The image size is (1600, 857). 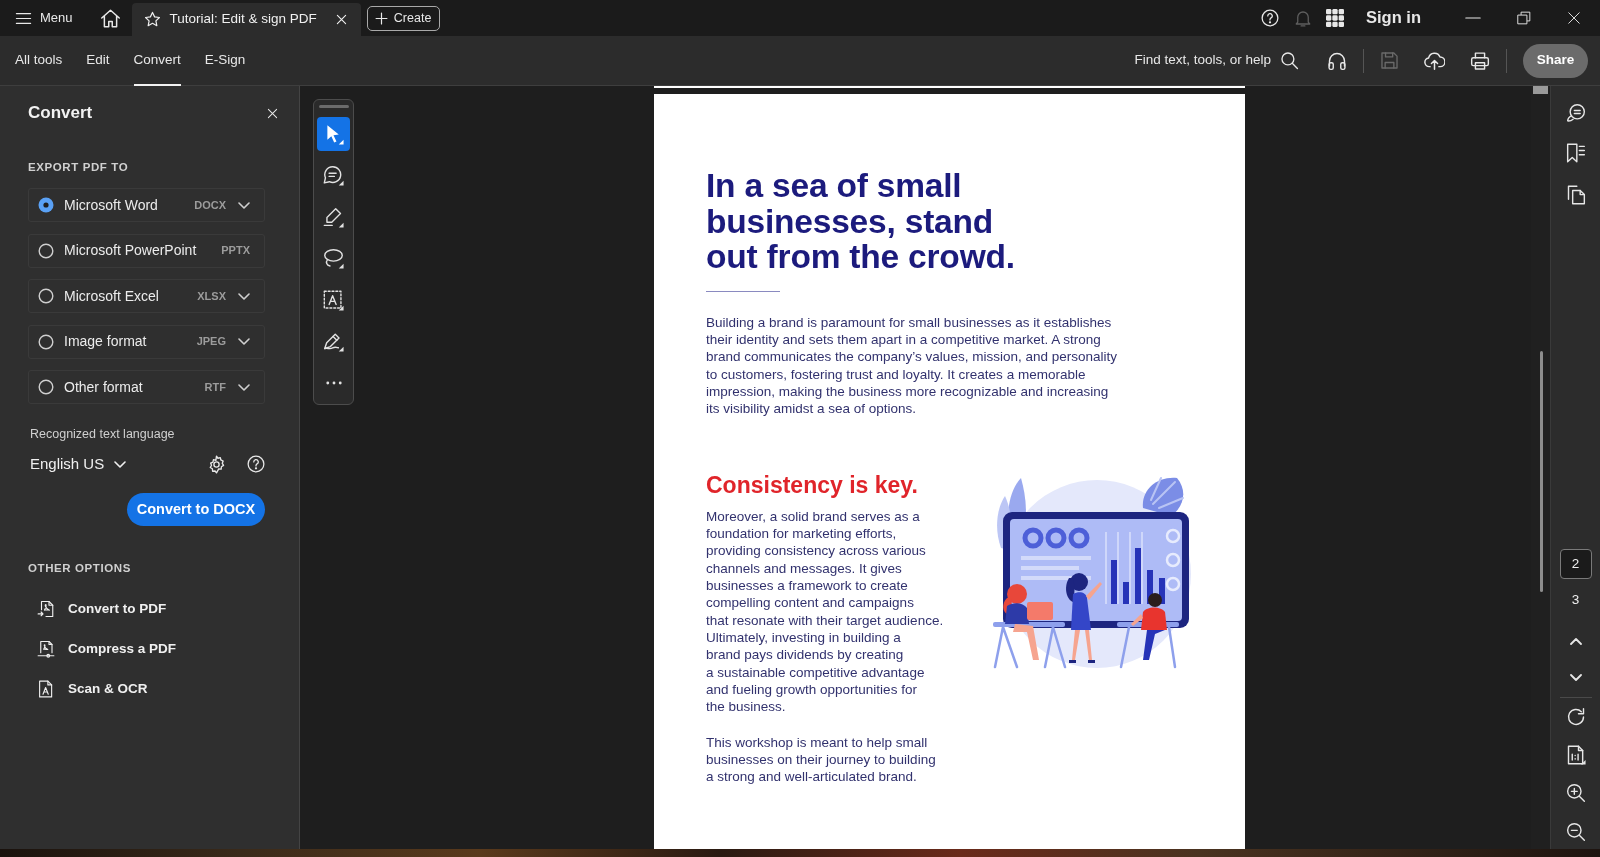 What do you see at coordinates (825, 611) in the screenshot?
I see `body-paragraph: Moreover, a solid brand serves as a foundation for marketing efforts, providing consistency across various channels and messages. It gives businesses a framework to create compelling content and campaigns that resonate with their target audience. Ultimately, investing in building a brand pays dividends by creating a sustainable competitive advantage and fueling growth opportunities for the business.` at bounding box center [825, 611].